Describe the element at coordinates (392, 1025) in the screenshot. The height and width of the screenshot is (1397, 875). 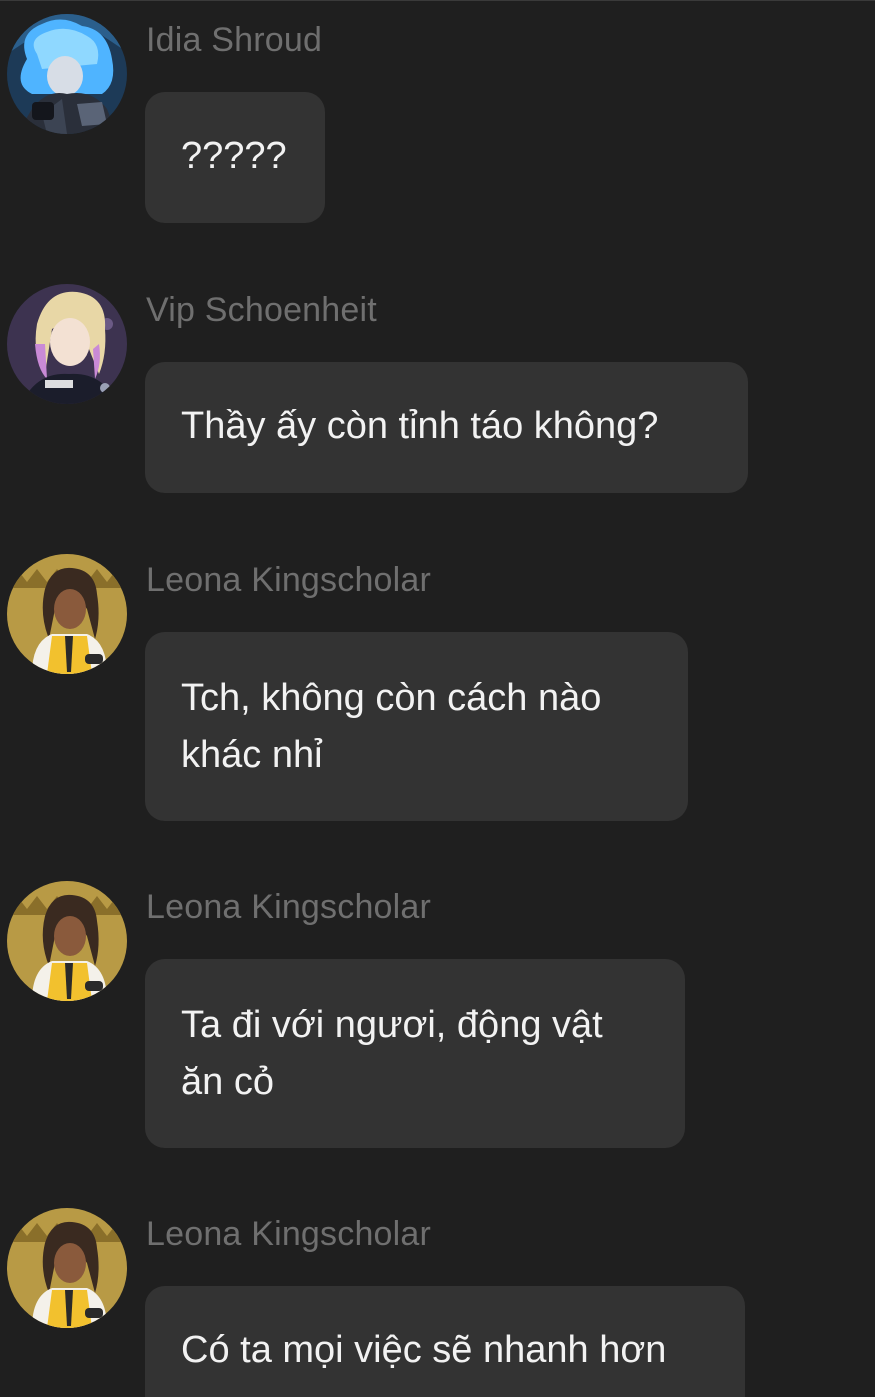
I see `message-text: Ta đi với ngươi, động vật` at that location.